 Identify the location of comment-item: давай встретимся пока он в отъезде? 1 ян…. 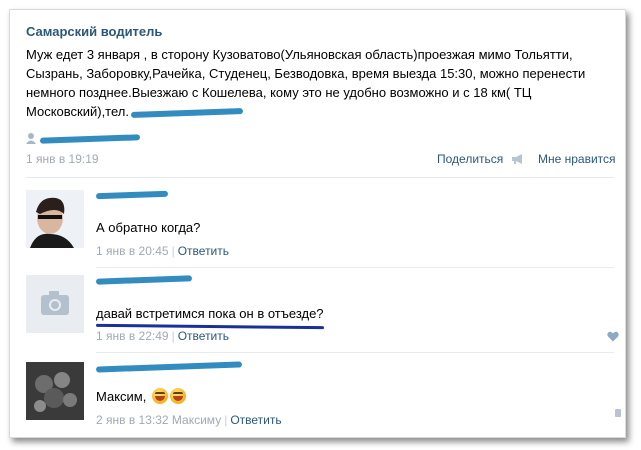
(321, 311).